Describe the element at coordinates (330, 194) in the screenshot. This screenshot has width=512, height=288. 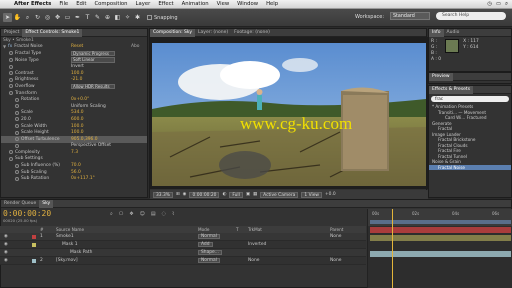
I see `exposure-value: +0.0` at that location.